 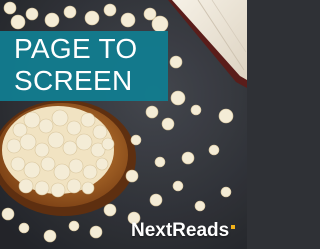 I want to click on nextreads-logo: NextReads, so click(x=183, y=232).